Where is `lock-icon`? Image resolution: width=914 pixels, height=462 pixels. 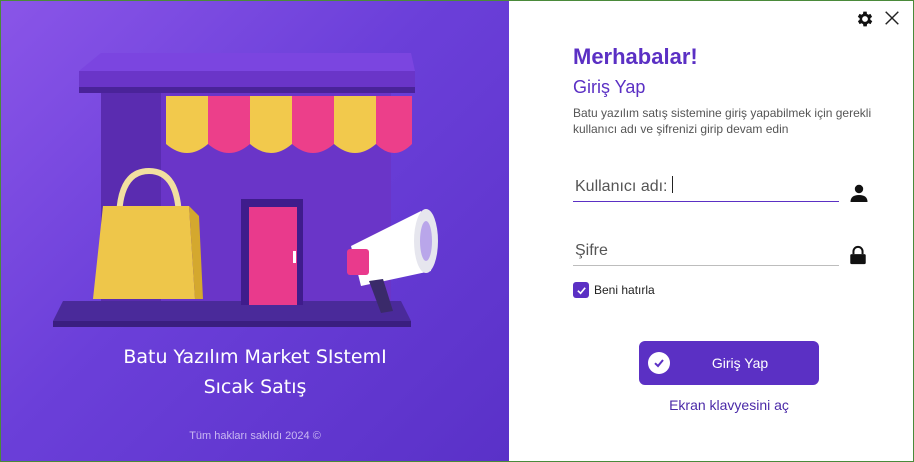 lock-icon is located at coordinates (858, 255).